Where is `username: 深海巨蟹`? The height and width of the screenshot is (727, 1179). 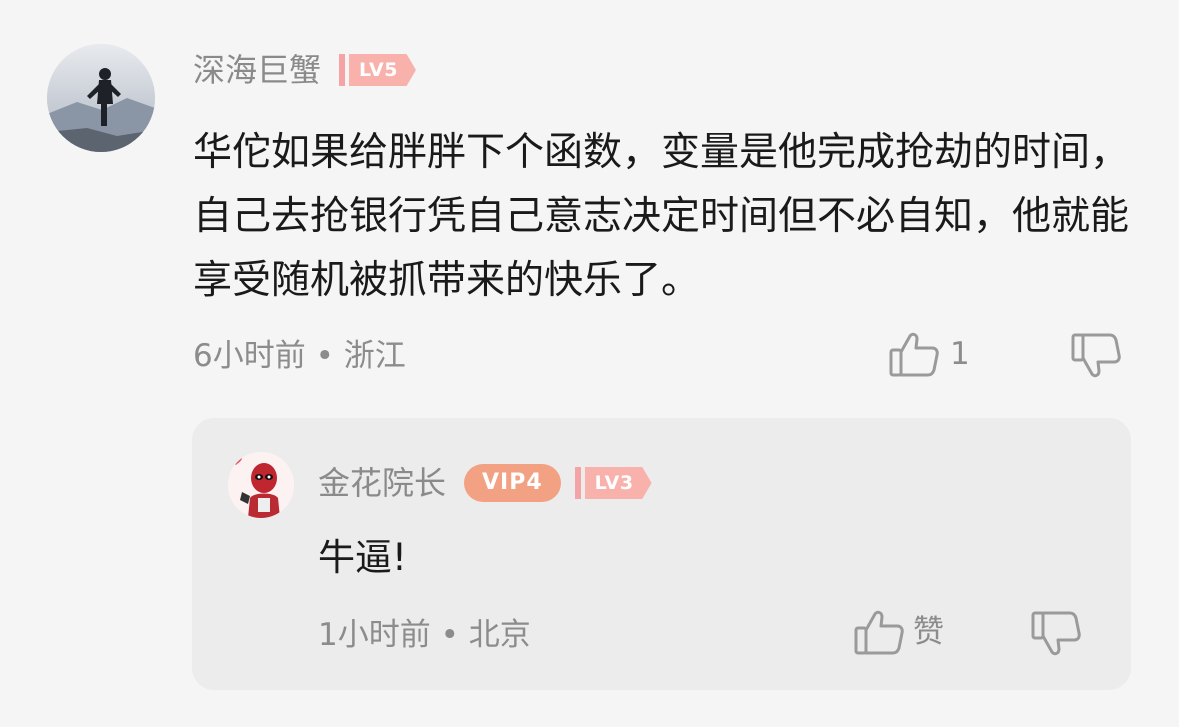
username: 深海巨蟹 is located at coordinates (257, 70).